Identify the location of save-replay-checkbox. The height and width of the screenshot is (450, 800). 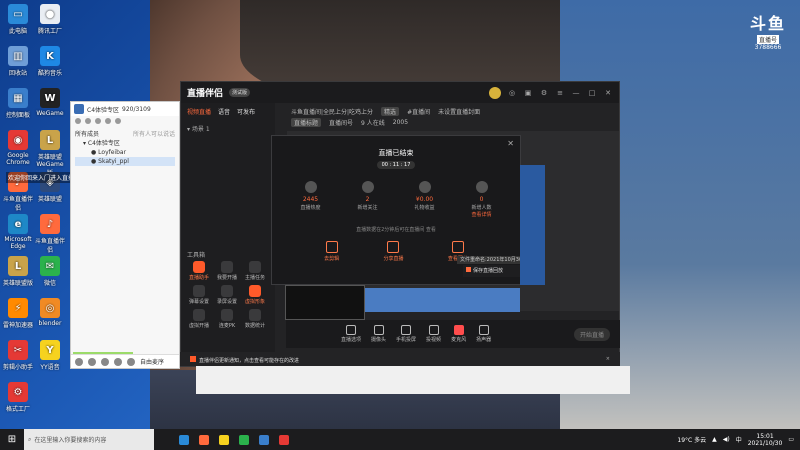
(468, 269).